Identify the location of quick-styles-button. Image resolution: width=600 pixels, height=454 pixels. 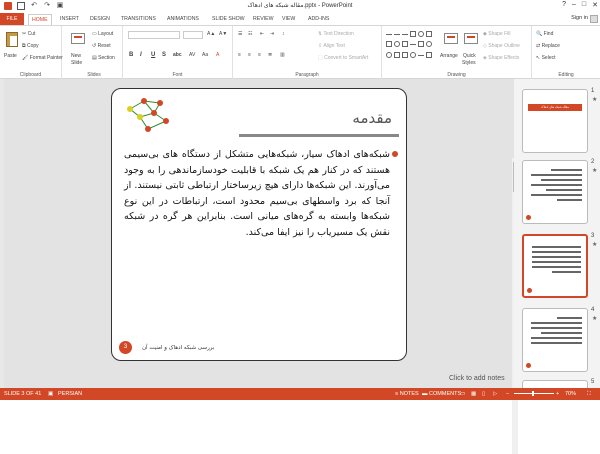
(471, 40).